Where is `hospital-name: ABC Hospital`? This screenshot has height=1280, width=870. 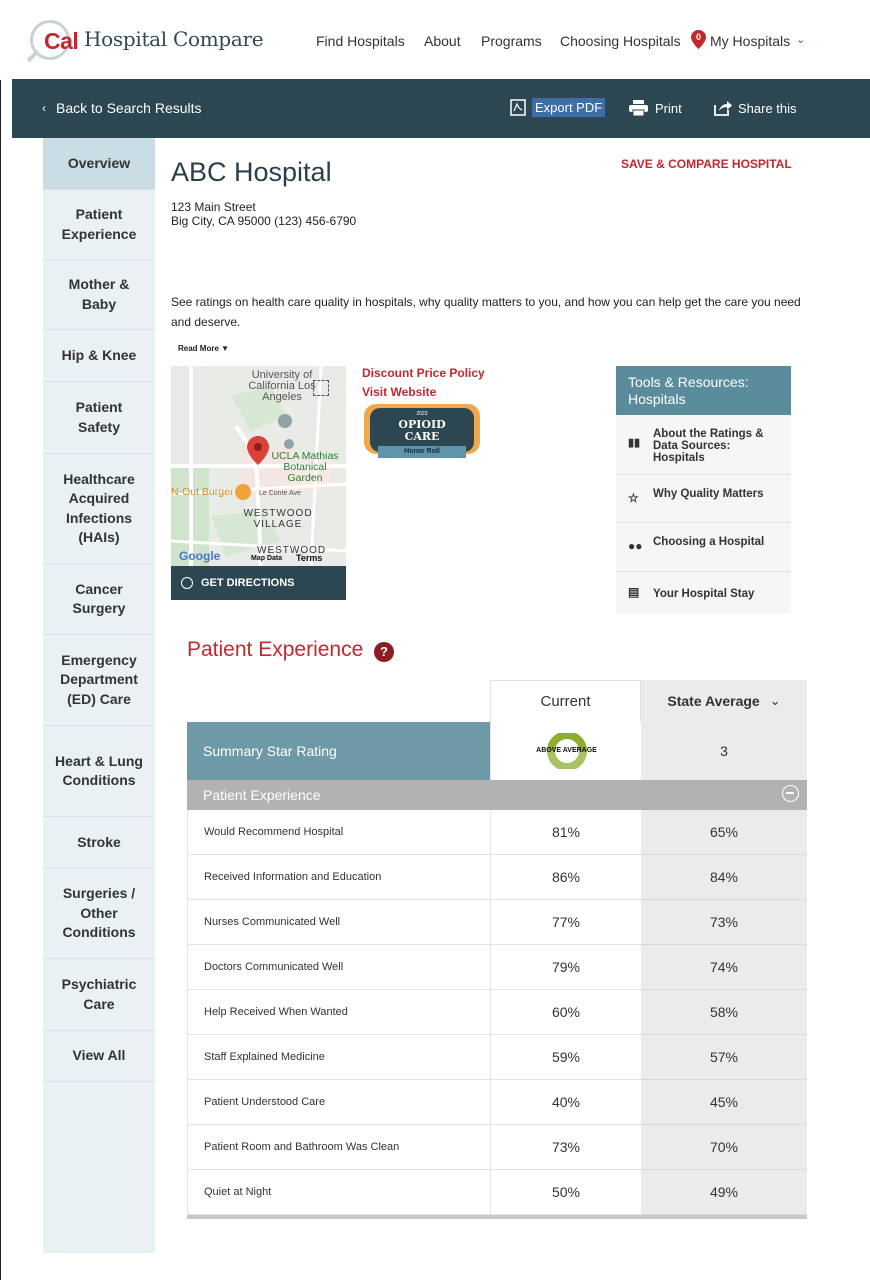 hospital-name: ABC Hospital is located at coordinates (251, 172).